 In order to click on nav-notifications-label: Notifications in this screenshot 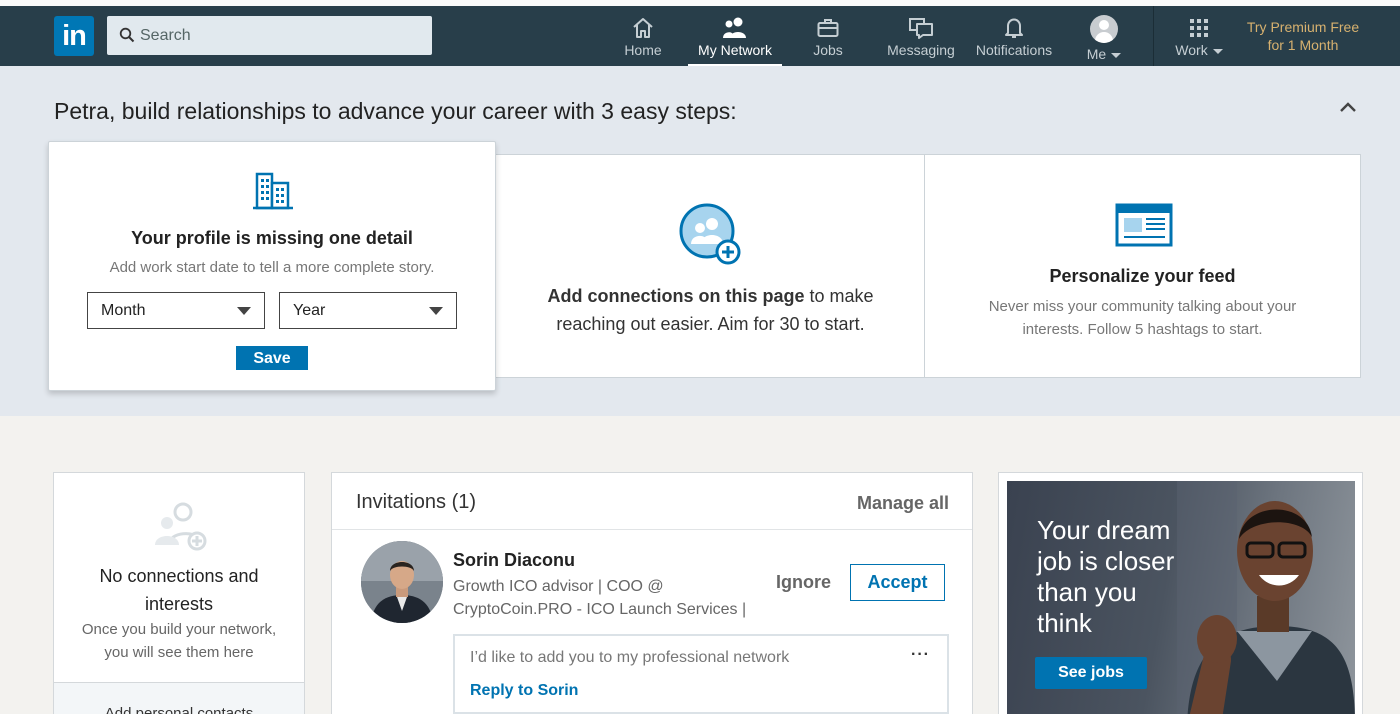, I will do `click(1014, 50)`.